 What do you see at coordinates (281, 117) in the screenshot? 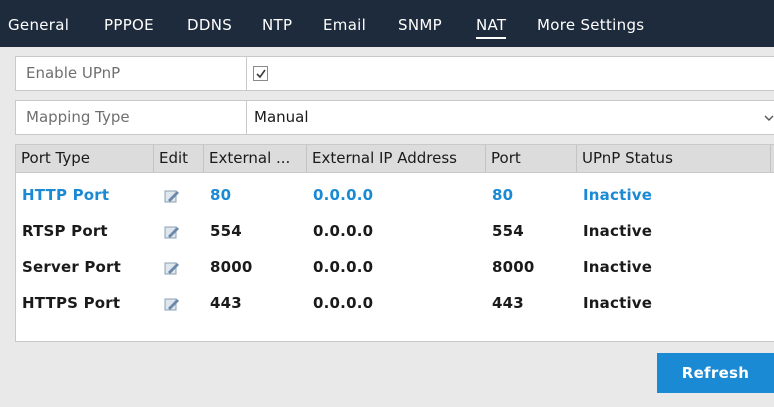
I see `mapping-type-select: Manual` at bounding box center [281, 117].